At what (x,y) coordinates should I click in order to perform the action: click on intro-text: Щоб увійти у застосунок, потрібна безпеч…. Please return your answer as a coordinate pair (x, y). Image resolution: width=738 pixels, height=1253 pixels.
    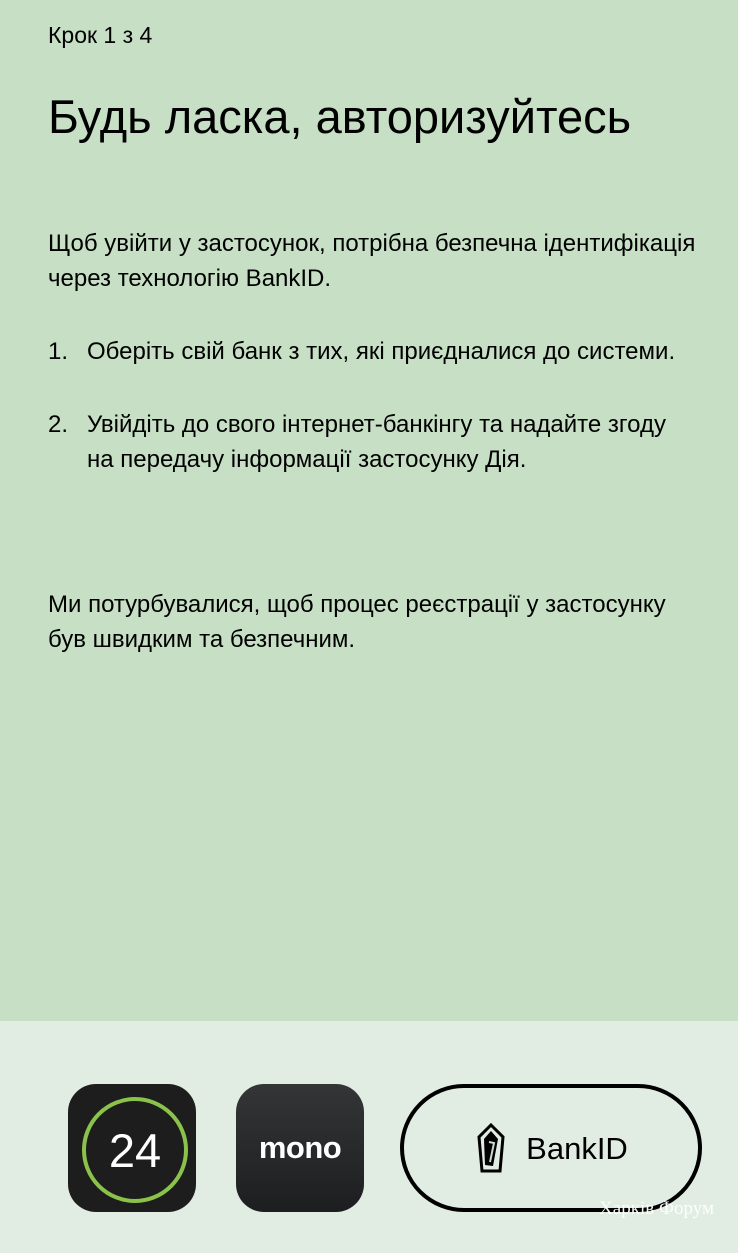
    Looking at the image, I should click on (372, 261).